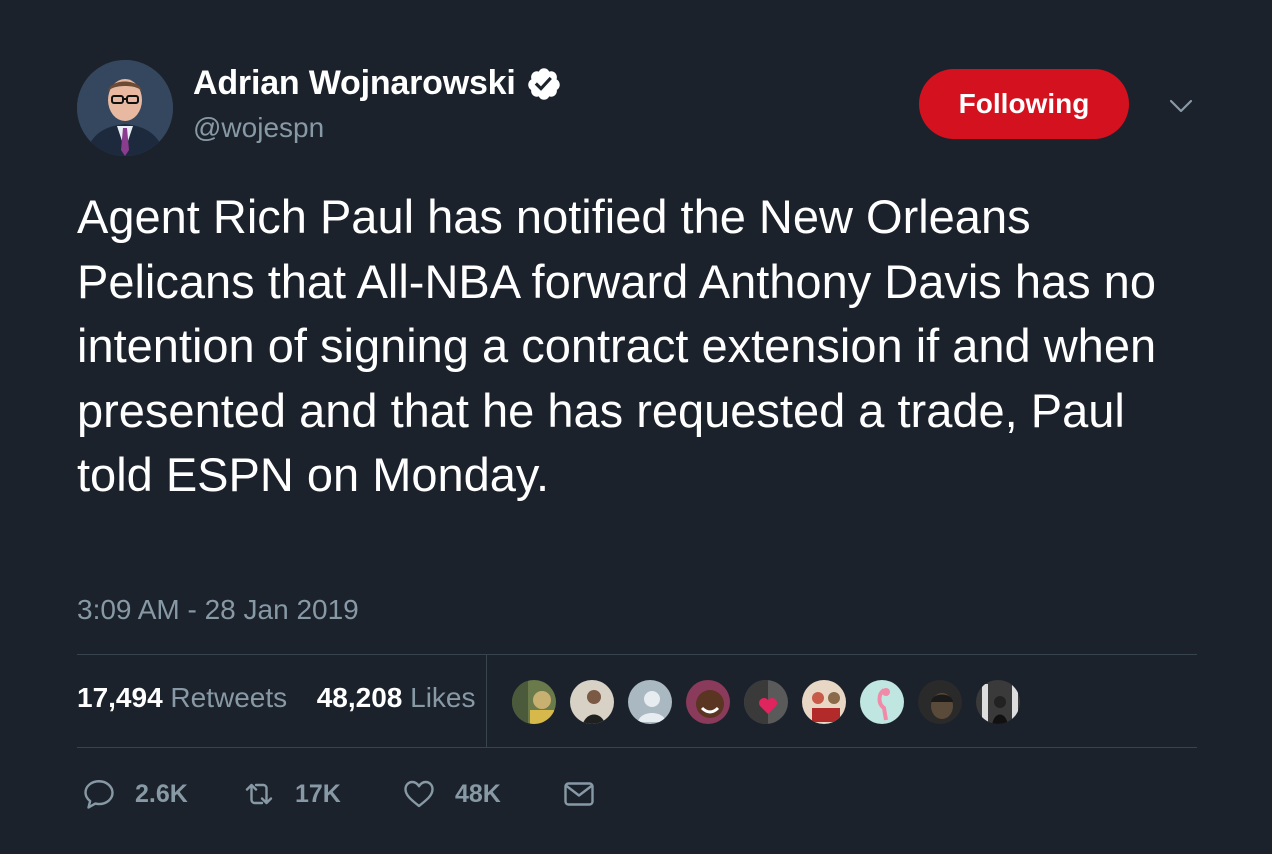  Describe the element at coordinates (637, 747) in the screenshot. I see `divider-bottom` at that location.